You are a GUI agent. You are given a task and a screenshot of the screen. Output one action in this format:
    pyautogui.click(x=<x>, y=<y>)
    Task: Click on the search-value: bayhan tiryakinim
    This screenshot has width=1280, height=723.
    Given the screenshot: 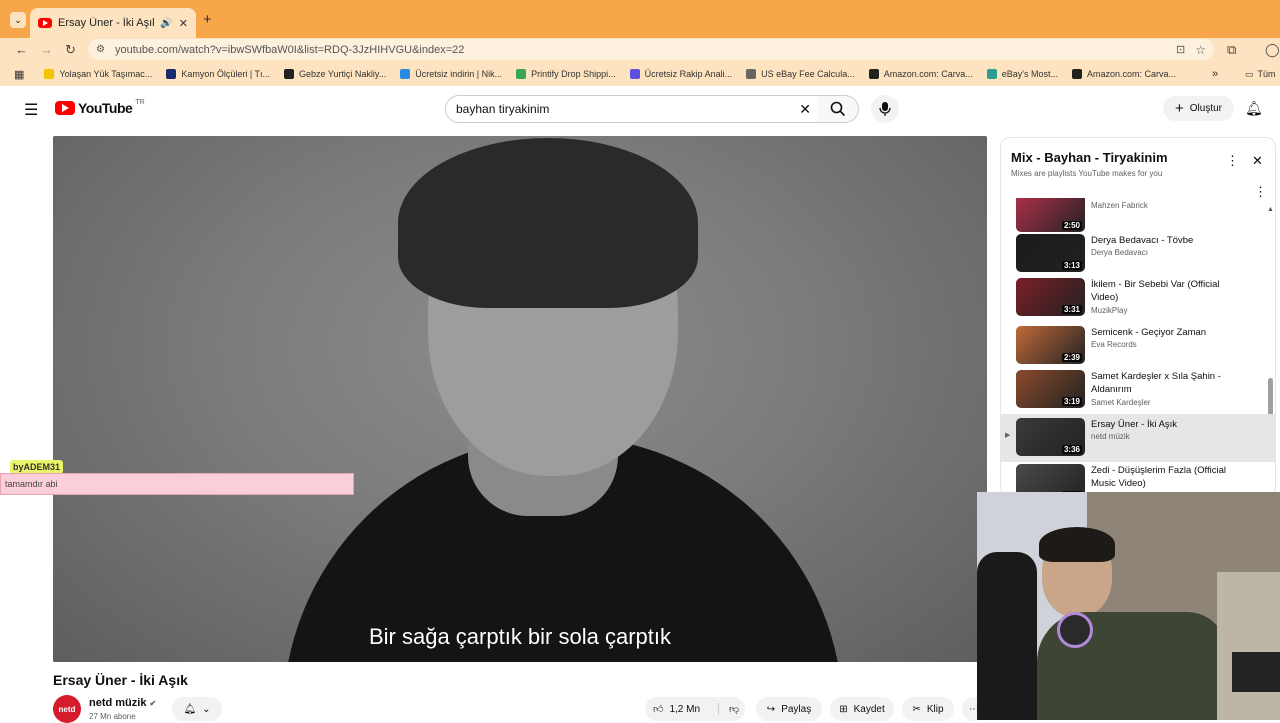 What is the action you would take?
    pyautogui.click(x=503, y=109)
    